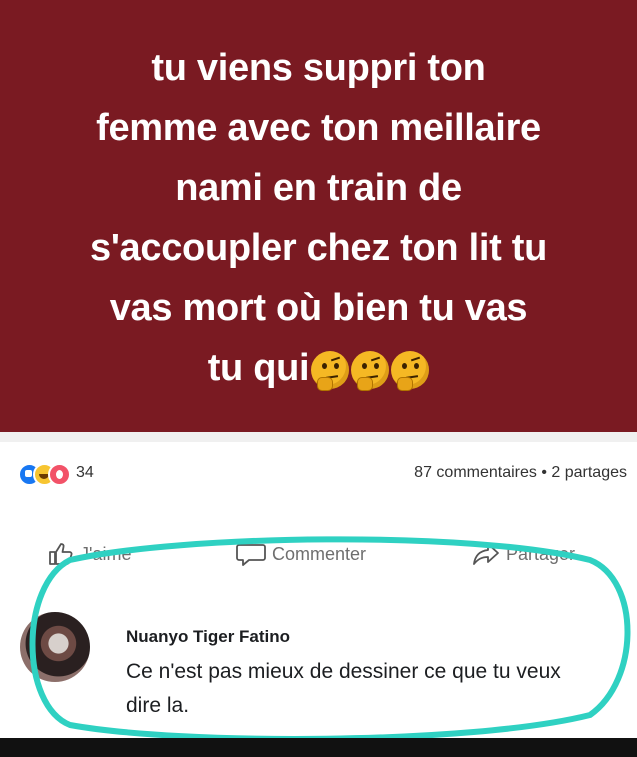  I want to click on post-action-bar: J'aime Commenter Partager, so click(318, 554).